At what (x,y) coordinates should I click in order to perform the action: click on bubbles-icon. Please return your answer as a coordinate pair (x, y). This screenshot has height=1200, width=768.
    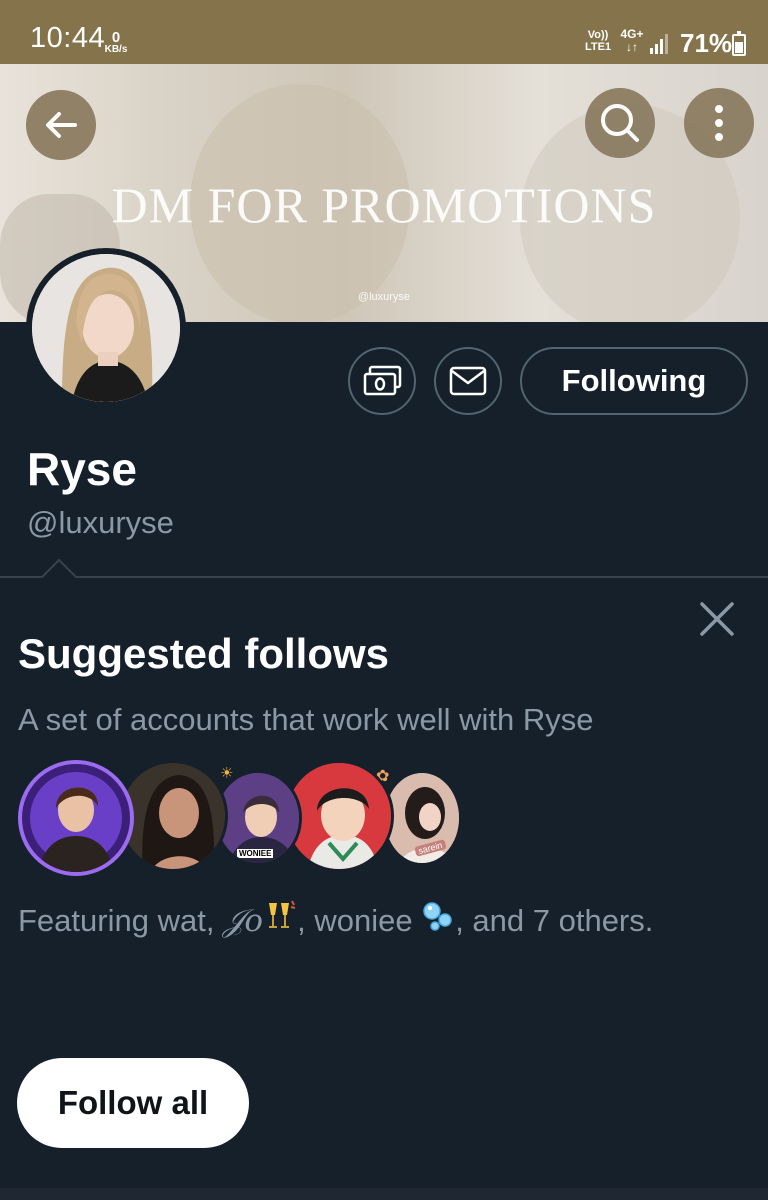
    Looking at the image, I should click on (438, 923).